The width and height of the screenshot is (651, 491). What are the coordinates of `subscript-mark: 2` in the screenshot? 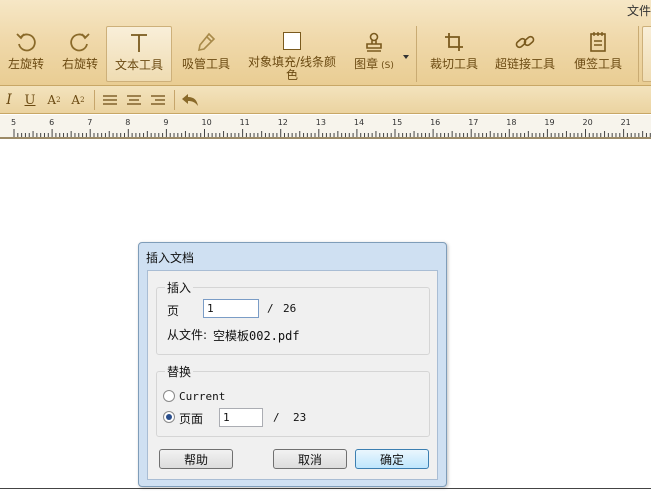 It's located at (82, 100).